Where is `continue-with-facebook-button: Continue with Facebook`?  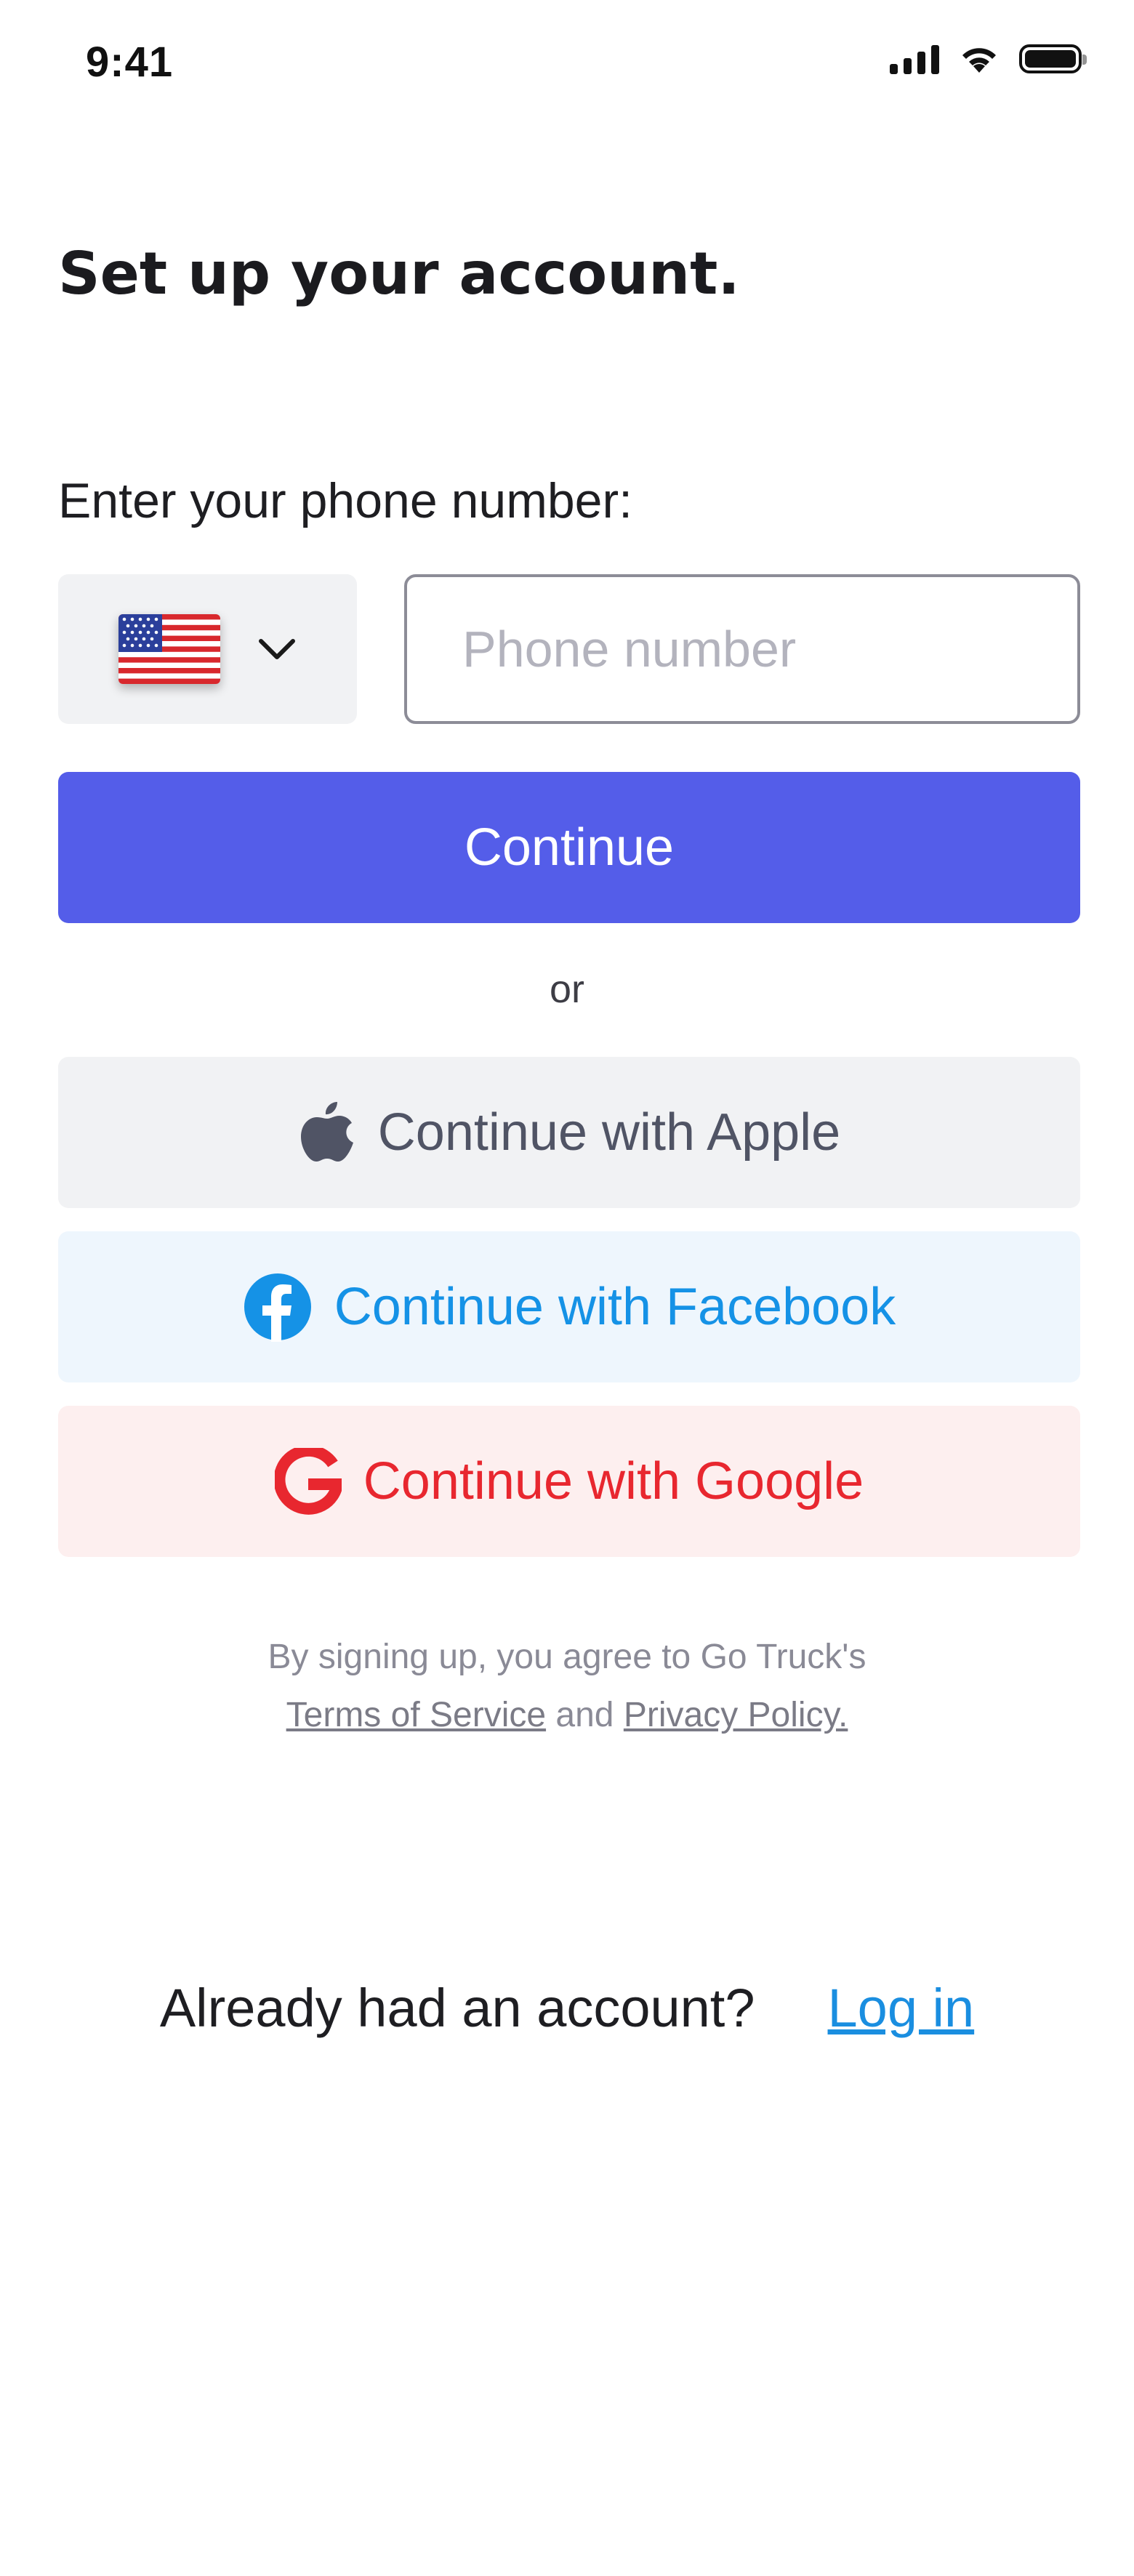
continue-with-facebook-button: Continue with Facebook is located at coordinates (569, 1306).